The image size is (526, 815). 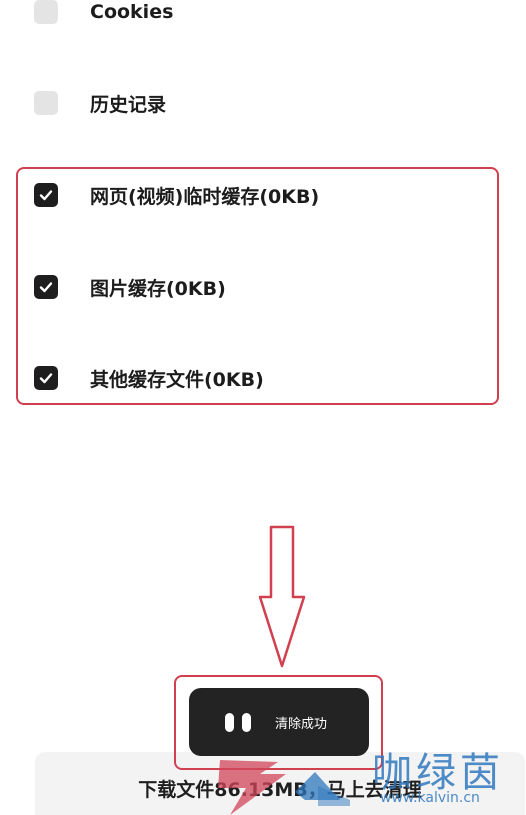 What do you see at coordinates (46, 103) in the screenshot?
I see `history-checkbox` at bounding box center [46, 103].